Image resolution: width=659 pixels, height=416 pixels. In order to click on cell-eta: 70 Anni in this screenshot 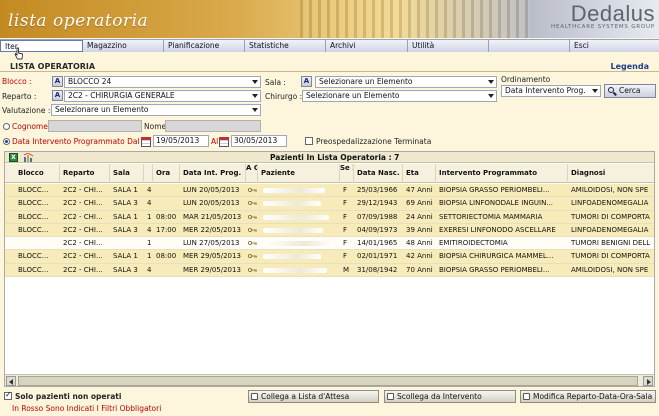, I will do `click(419, 269)`.